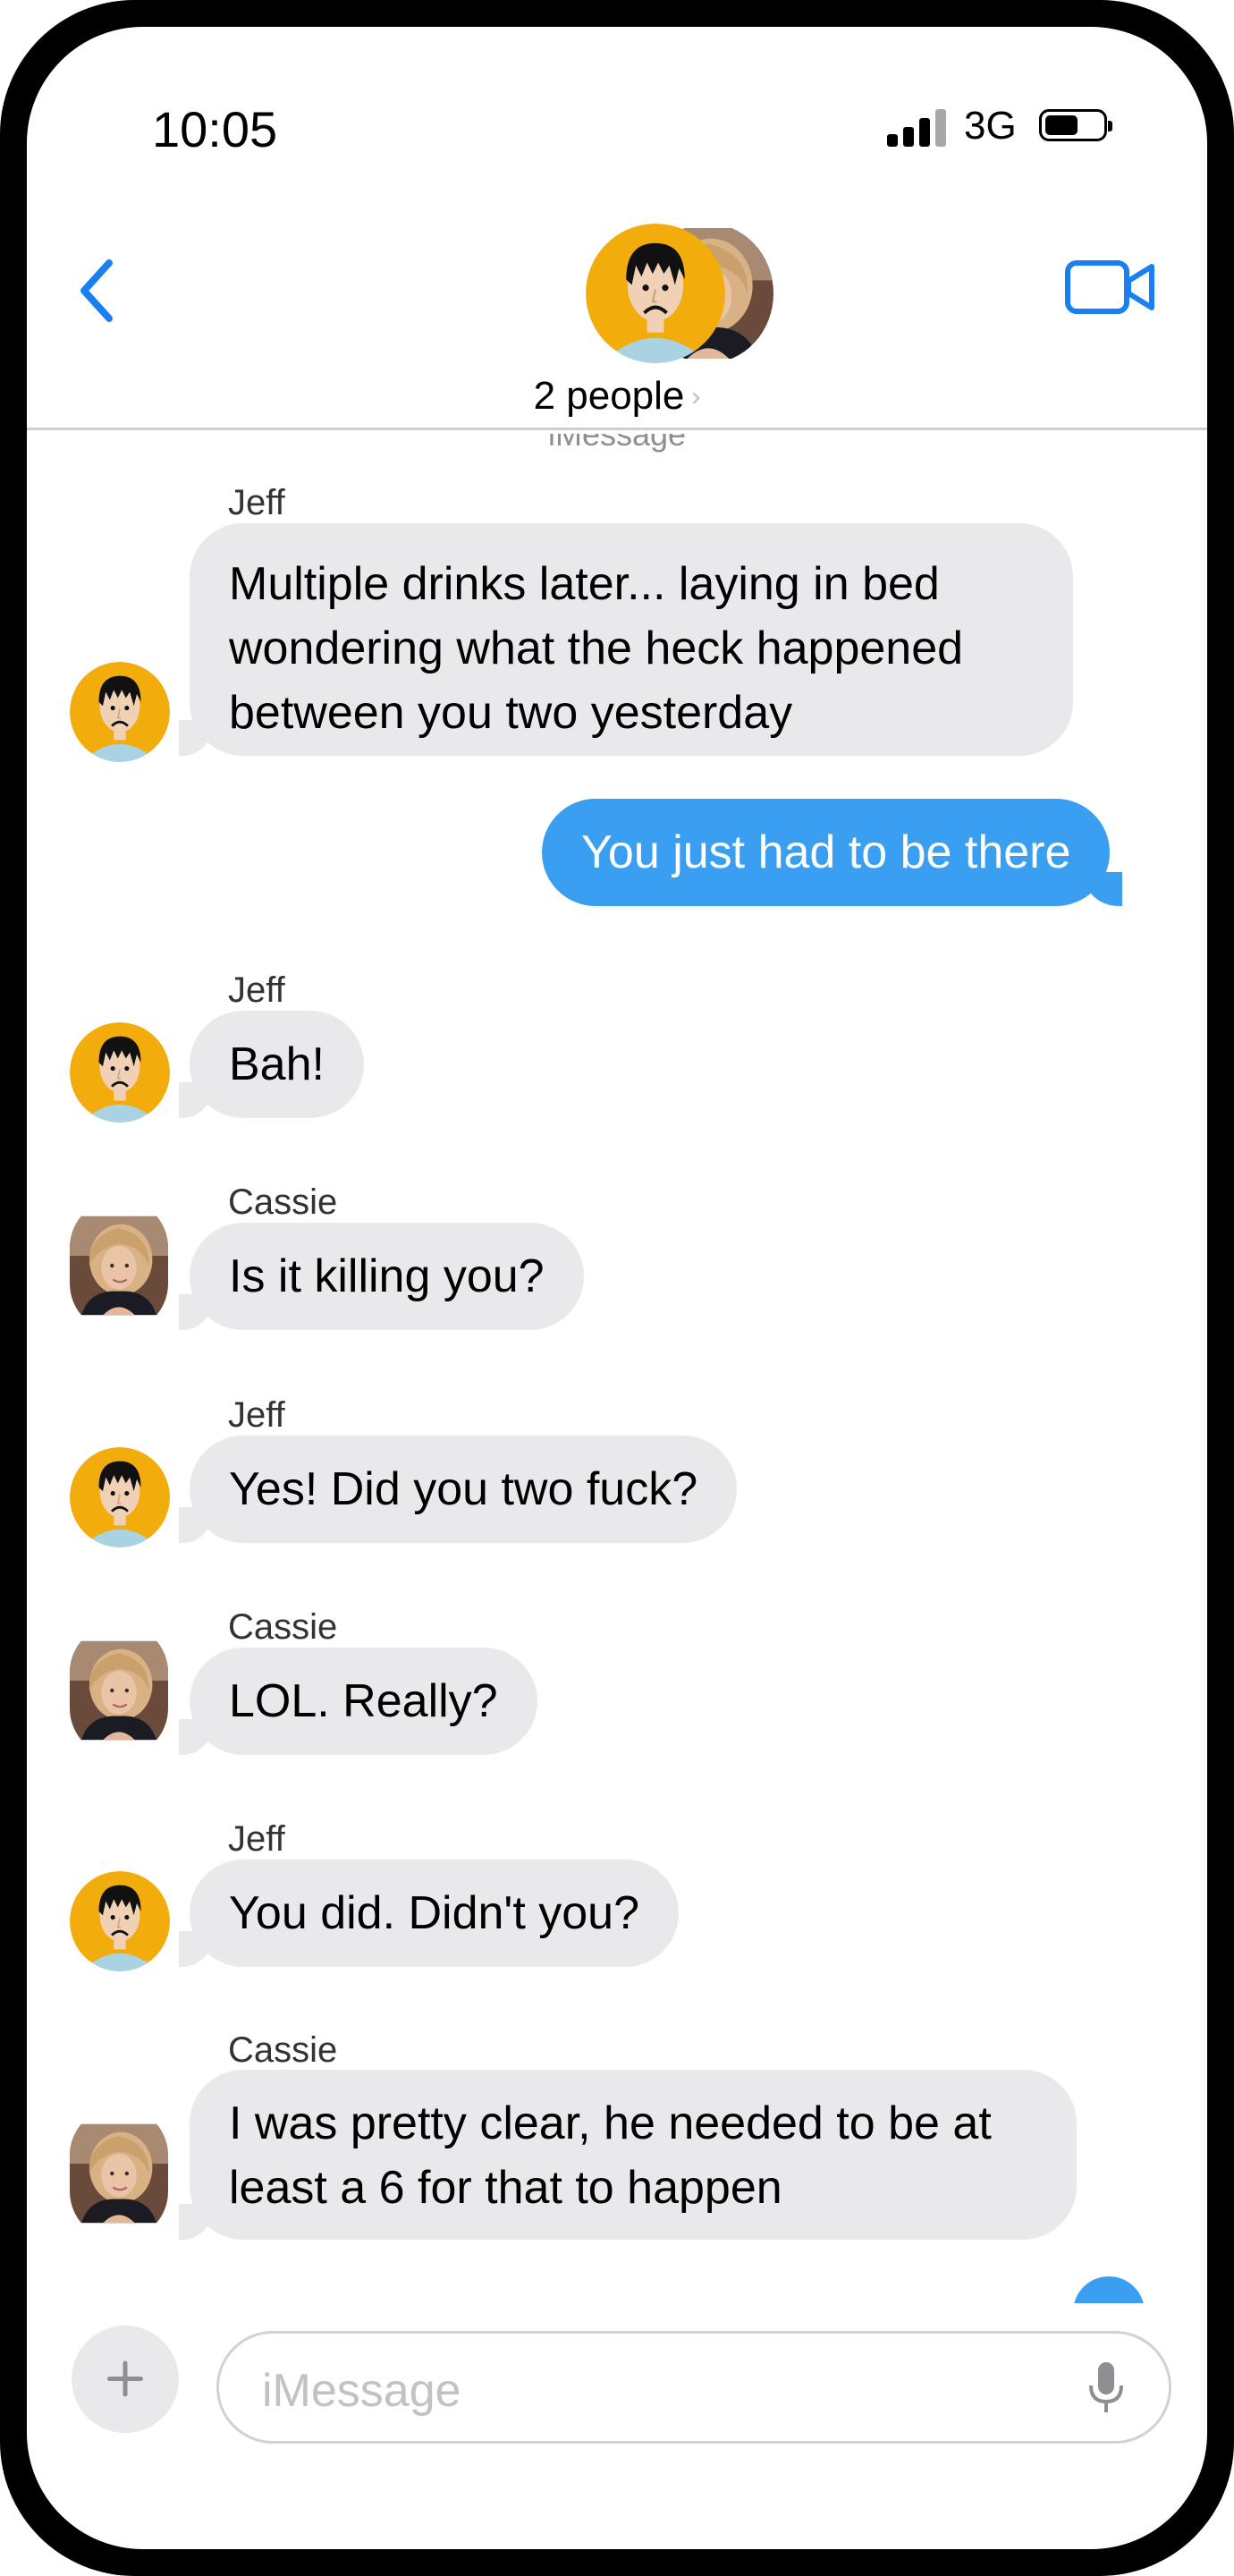  Describe the element at coordinates (215, 129) in the screenshot. I see `status-time: 10:05` at that location.